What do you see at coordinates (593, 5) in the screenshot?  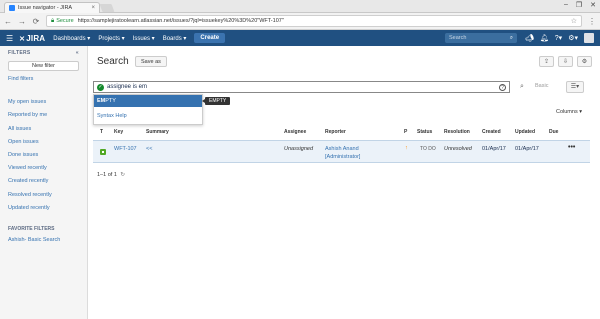 I see `close-window-button: ✕` at bounding box center [593, 5].